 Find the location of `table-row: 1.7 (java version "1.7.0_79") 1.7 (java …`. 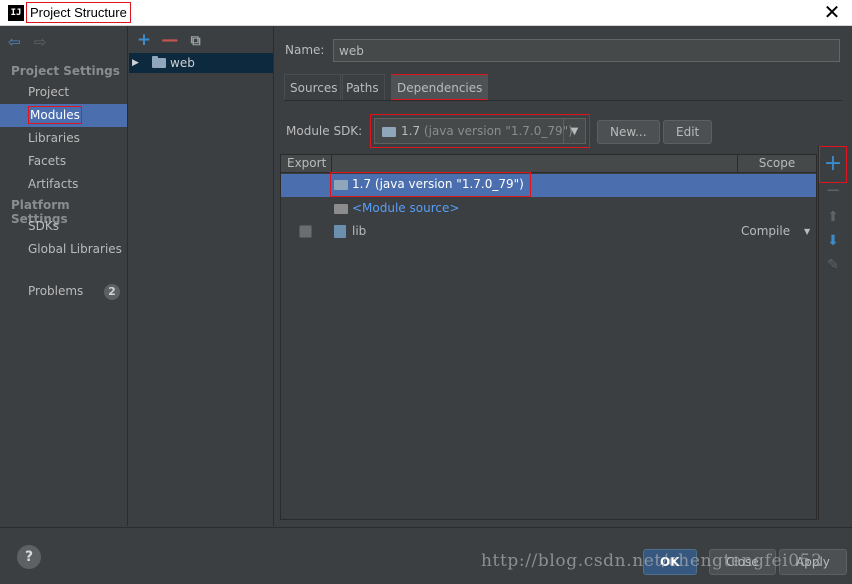

table-row: 1.7 (java version "1.7.0_79") 1.7 (java … is located at coordinates (548, 184).